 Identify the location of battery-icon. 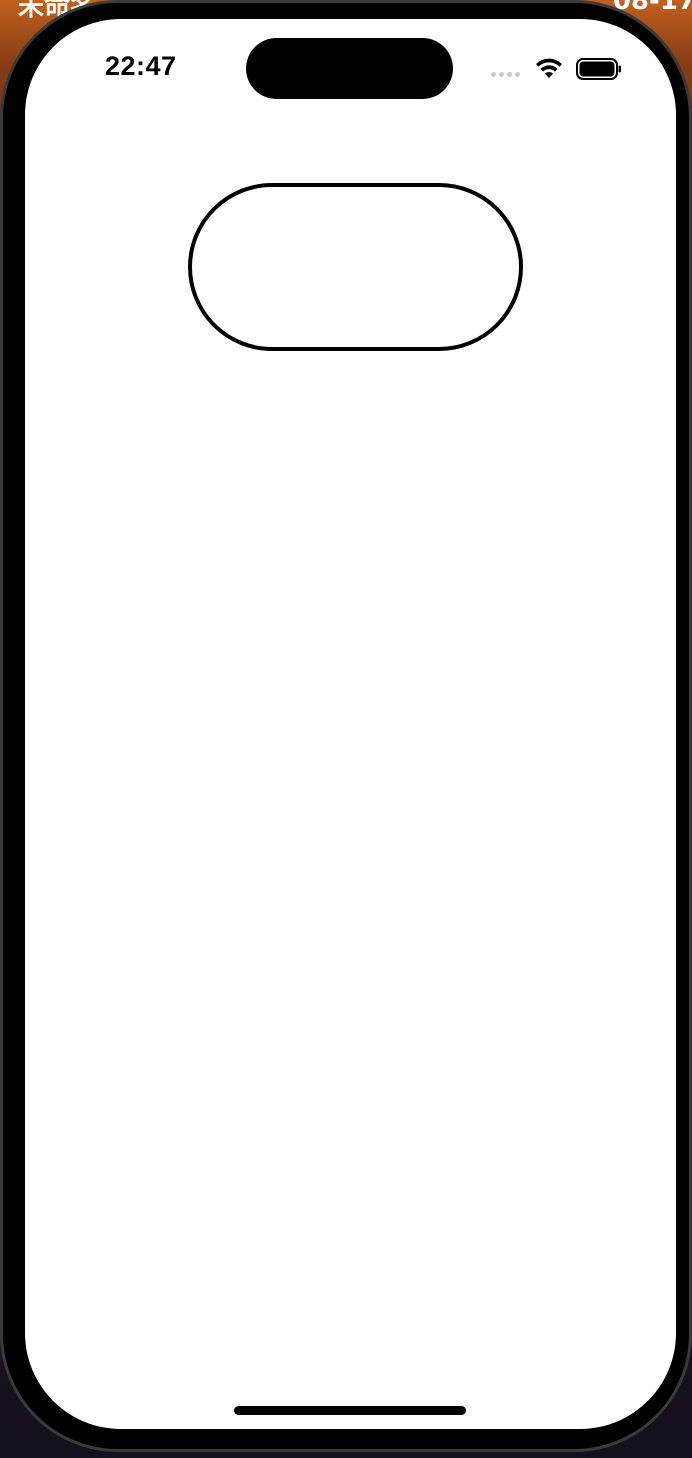
(598, 69).